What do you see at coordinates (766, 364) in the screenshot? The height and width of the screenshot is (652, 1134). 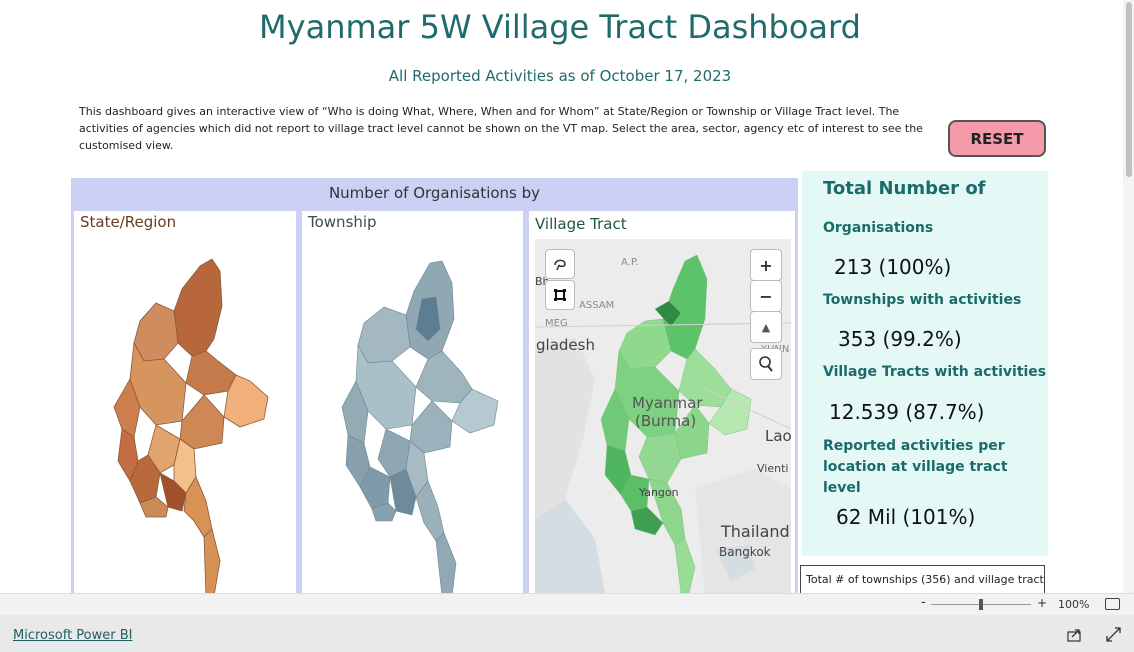 I see `locate-icon` at bounding box center [766, 364].